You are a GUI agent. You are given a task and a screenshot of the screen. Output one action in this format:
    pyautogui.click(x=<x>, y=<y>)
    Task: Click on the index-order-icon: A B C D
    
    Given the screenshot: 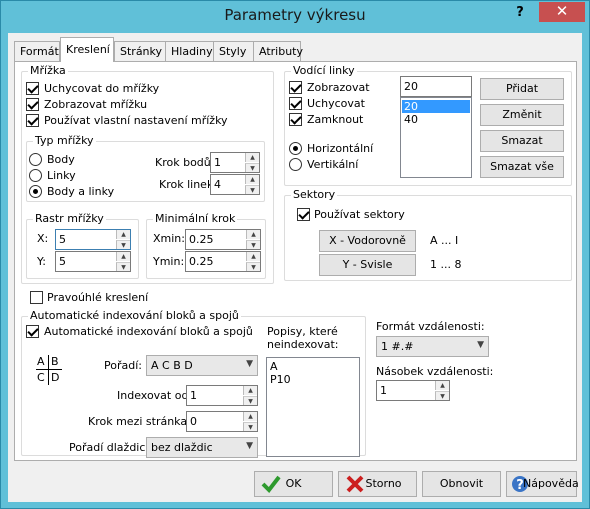 What is the action you would take?
    pyautogui.click(x=49, y=370)
    